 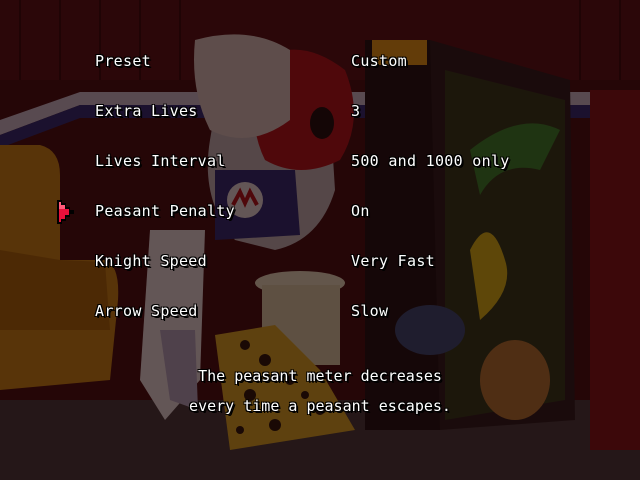 I want to click on option-value: Very Fast, so click(x=393, y=261).